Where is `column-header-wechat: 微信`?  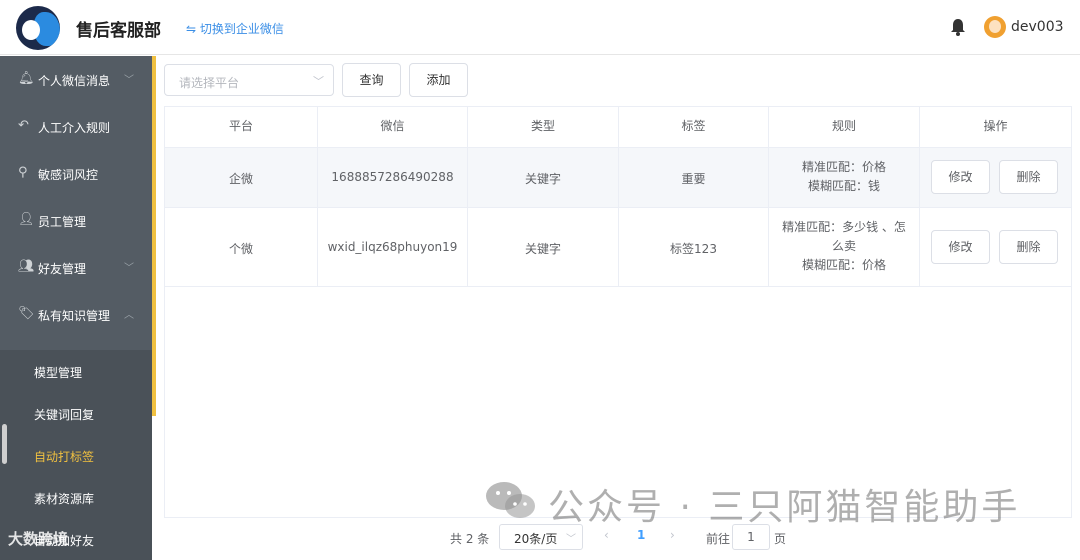 column-header-wechat: 微信 is located at coordinates (392, 126).